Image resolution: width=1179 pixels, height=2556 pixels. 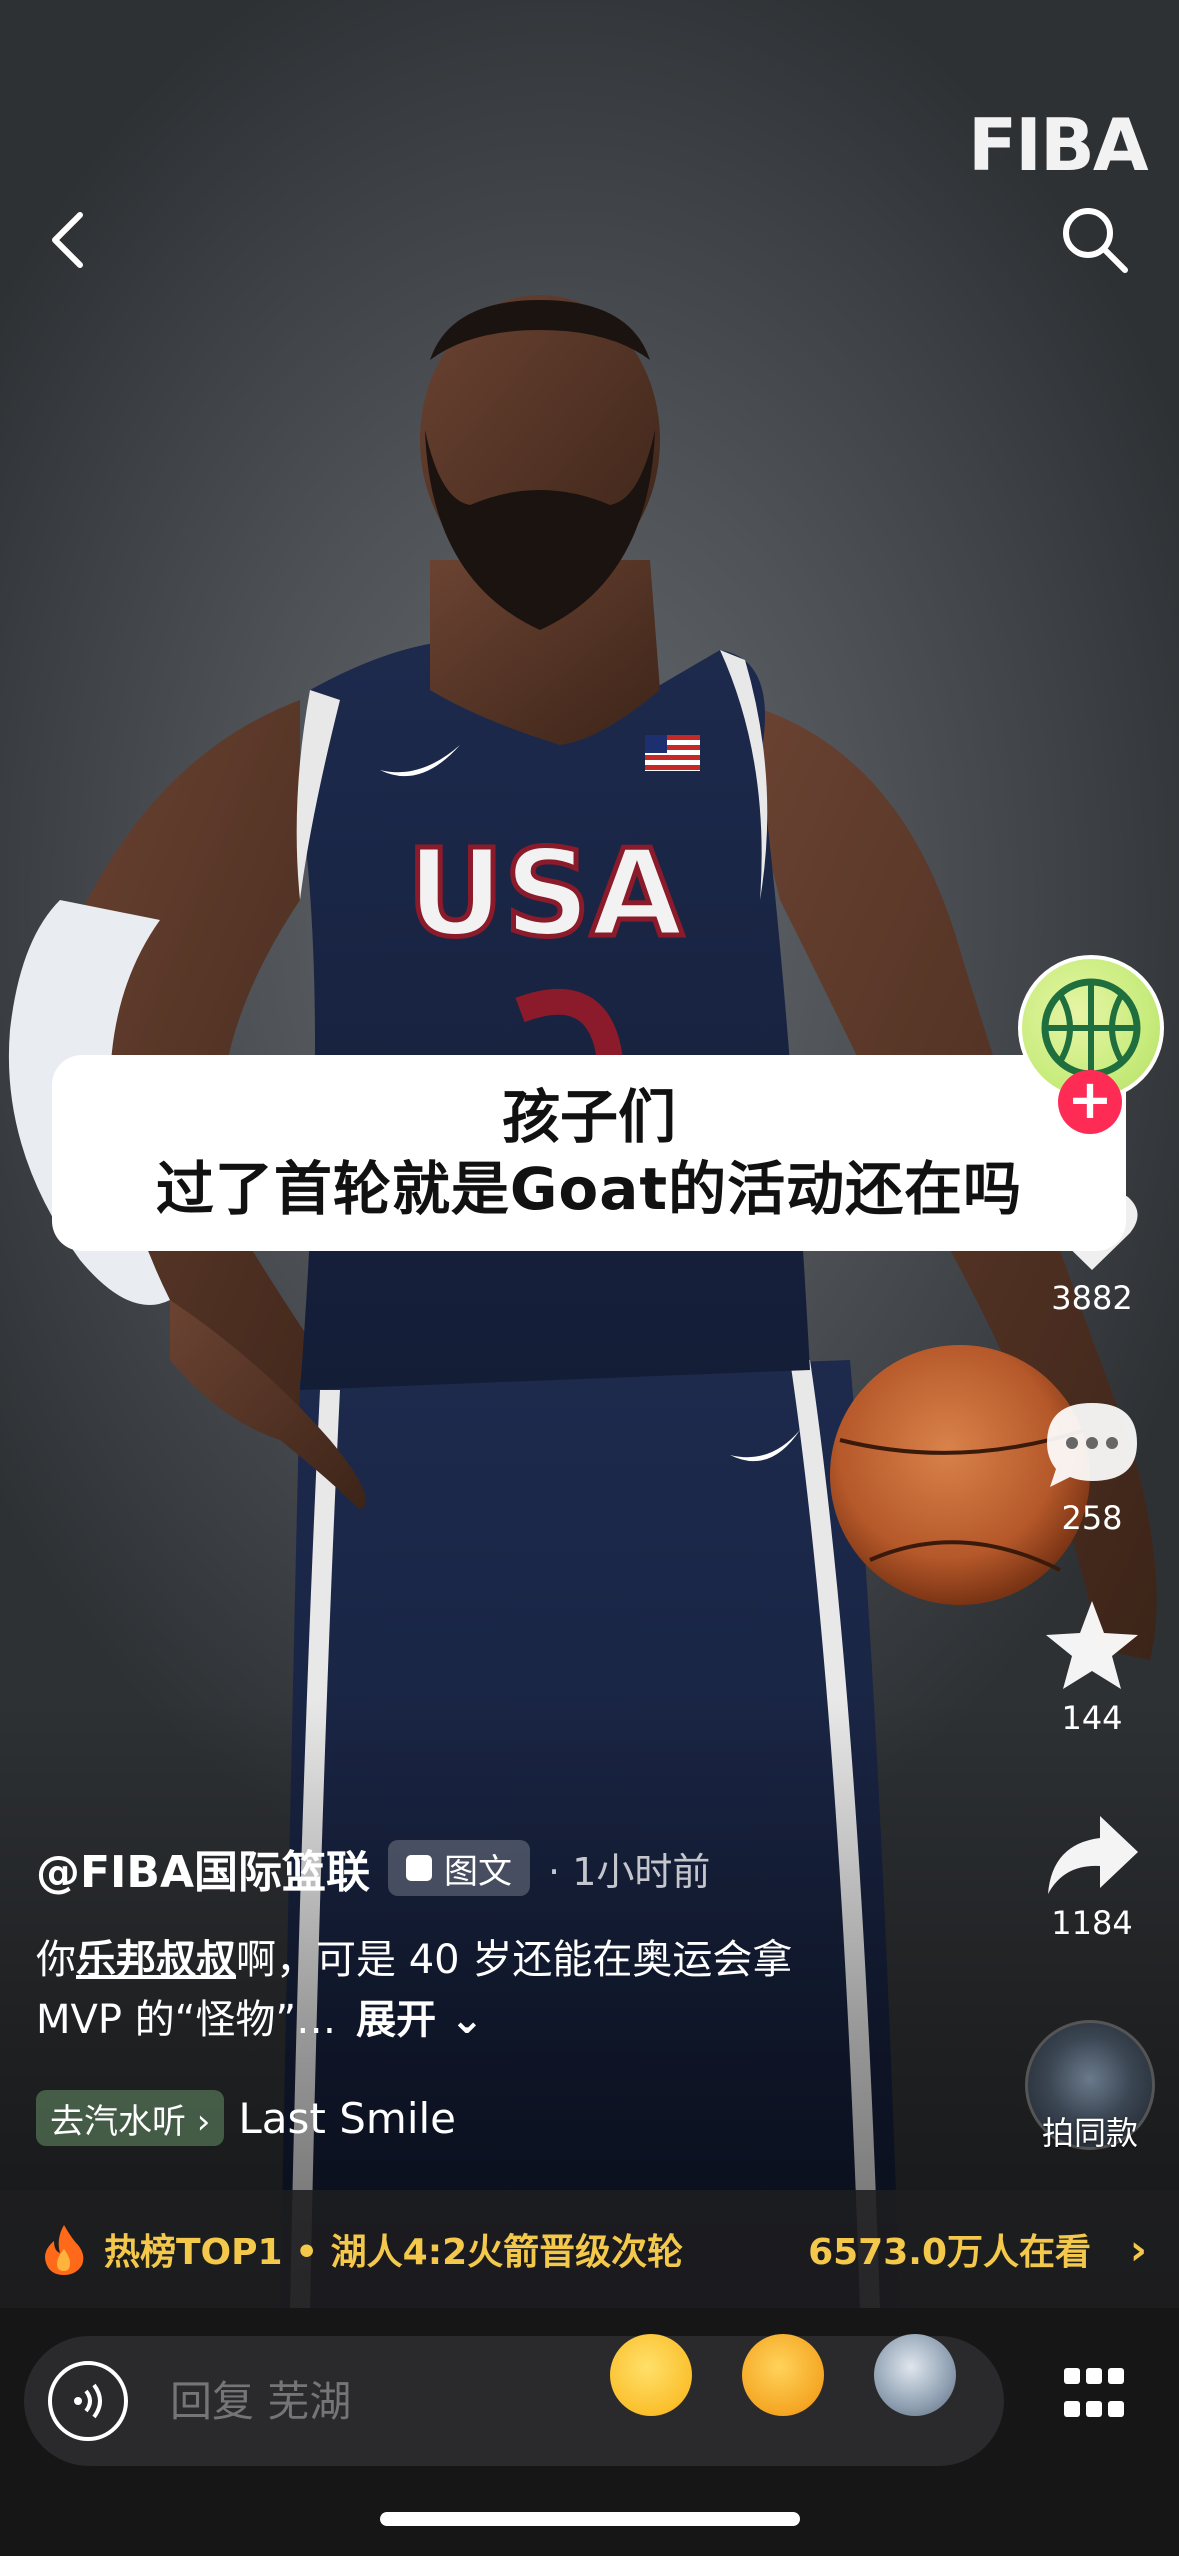 I want to click on home-indicator, so click(x=590, y=2519).